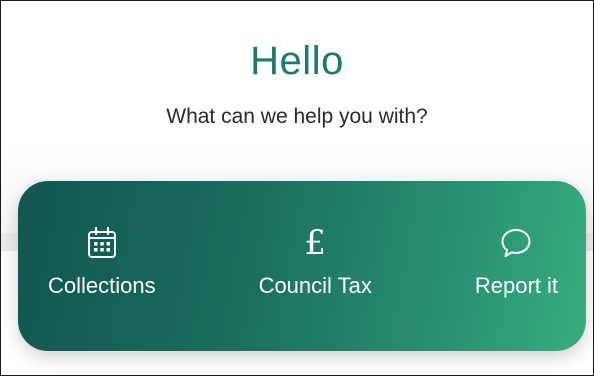  Describe the element at coordinates (102, 243) in the screenshot. I see `calendar-icon` at that location.